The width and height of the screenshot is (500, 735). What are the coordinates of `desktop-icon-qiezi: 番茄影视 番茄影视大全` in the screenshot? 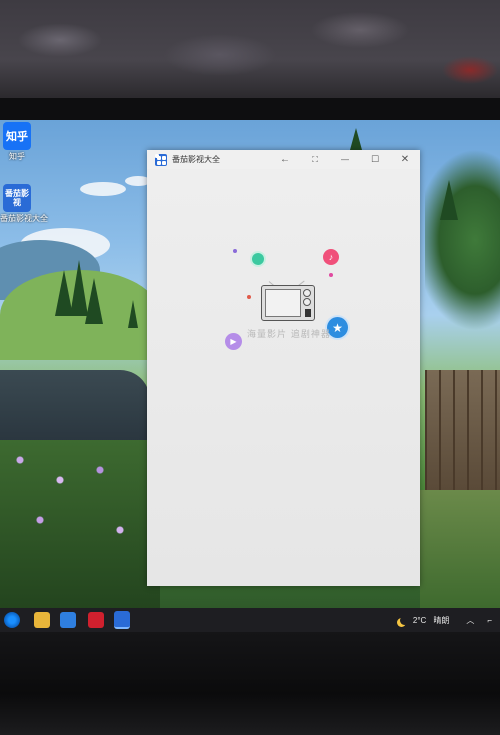 It's located at (24, 204).